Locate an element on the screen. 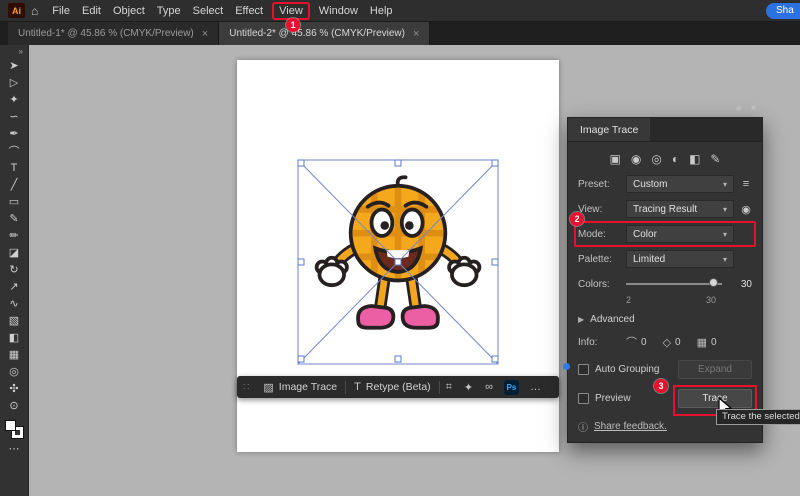  home-icon: ⌂ is located at coordinates (34, 11).